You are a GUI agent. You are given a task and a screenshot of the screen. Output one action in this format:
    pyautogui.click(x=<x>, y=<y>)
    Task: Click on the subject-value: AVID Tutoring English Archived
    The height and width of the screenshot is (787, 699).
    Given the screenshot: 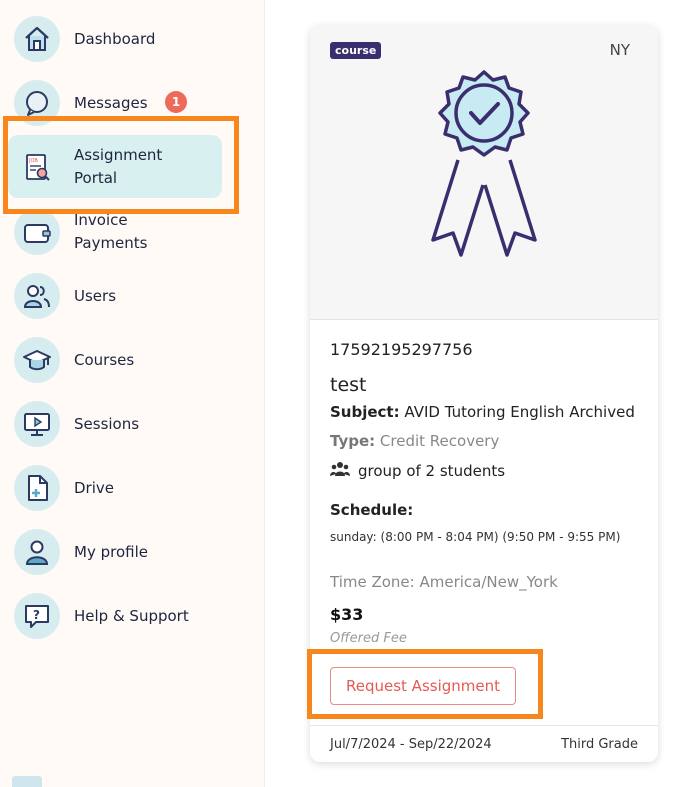 What is the action you would take?
    pyautogui.click(x=519, y=412)
    